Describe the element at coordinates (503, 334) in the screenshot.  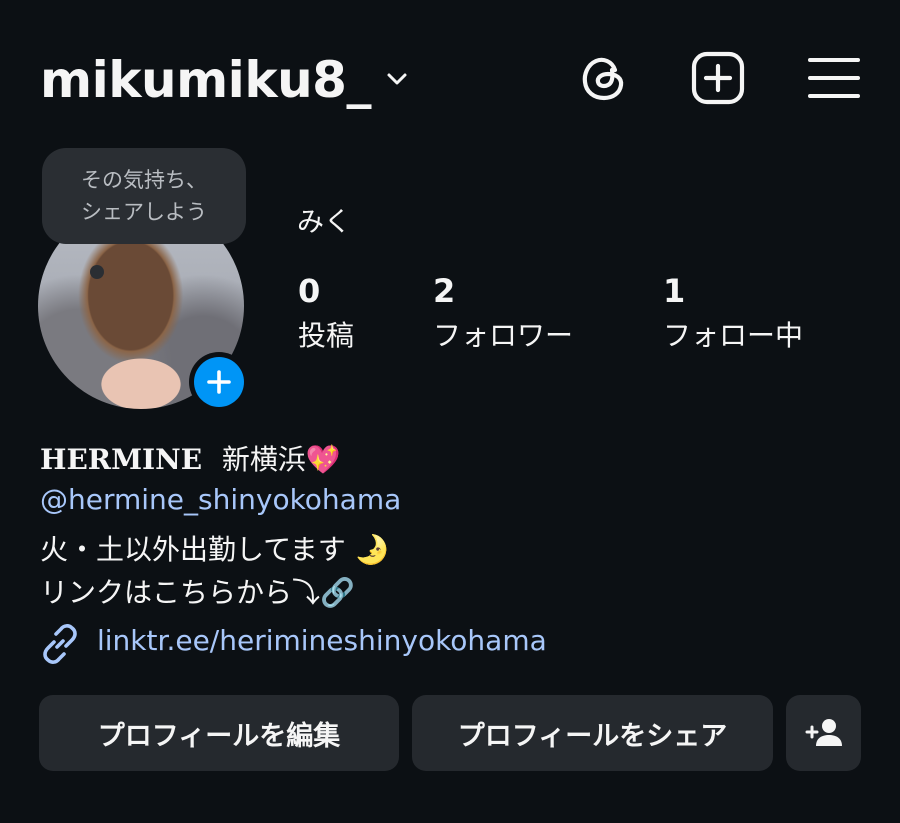
I see `followers-label: フォロワー` at that location.